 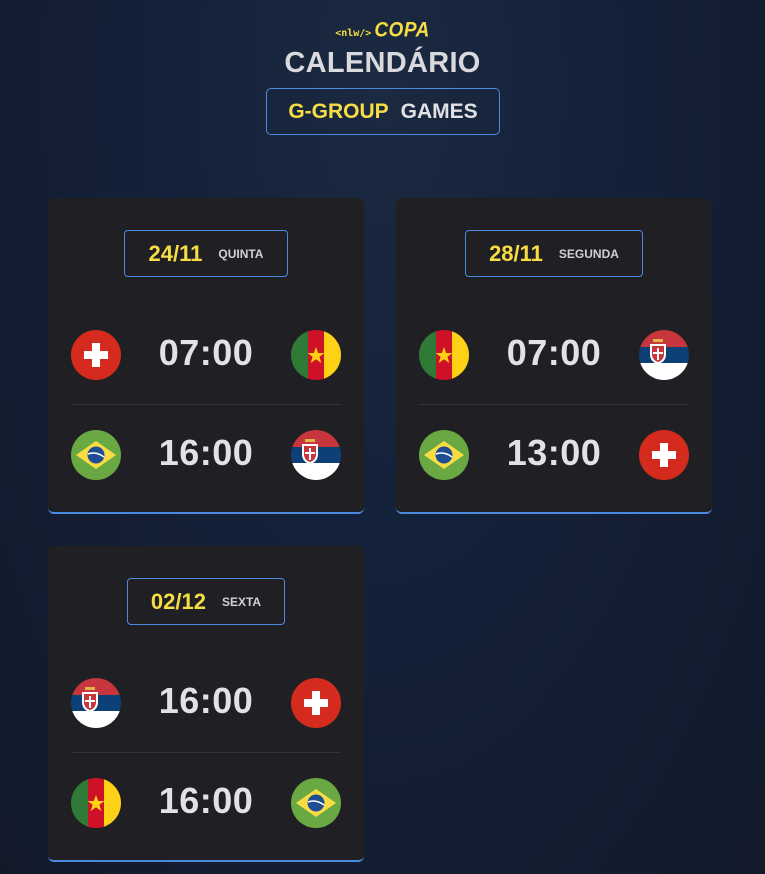 I want to click on weekday-label: SEGUNDA, so click(x=588, y=253).